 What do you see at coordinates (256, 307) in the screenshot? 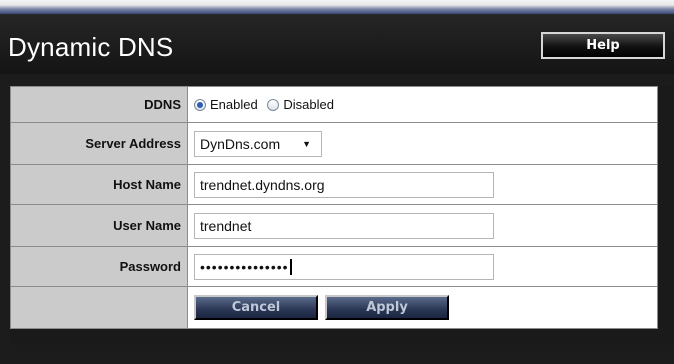
I see `cancel-button: Cancel` at bounding box center [256, 307].